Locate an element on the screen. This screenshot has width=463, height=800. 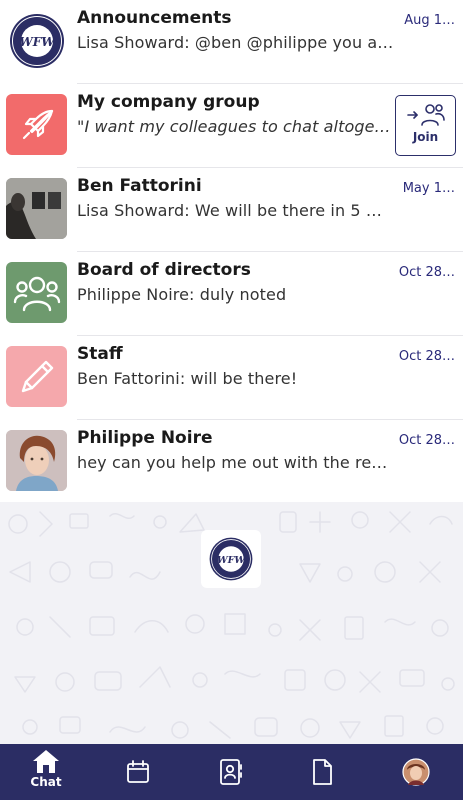
join-button: Join is located at coordinates (425, 125).